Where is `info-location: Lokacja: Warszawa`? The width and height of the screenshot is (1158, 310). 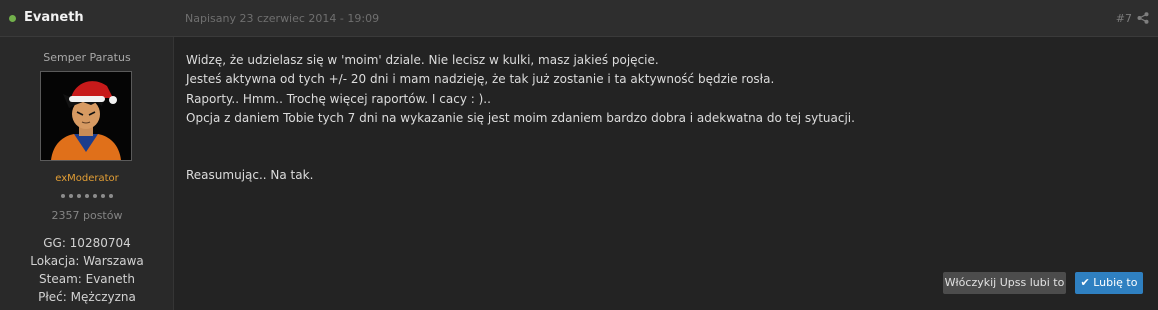
info-location: Lokacja: Warszawa is located at coordinates (87, 261).